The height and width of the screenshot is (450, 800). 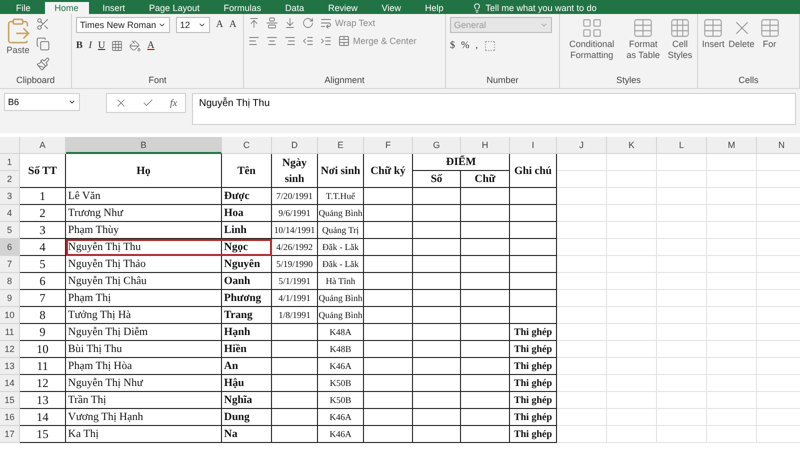 What do you see at coordinates (43, 213) in the screenshot?
I see `table-cell: 2` at bounding box center [43, 213].